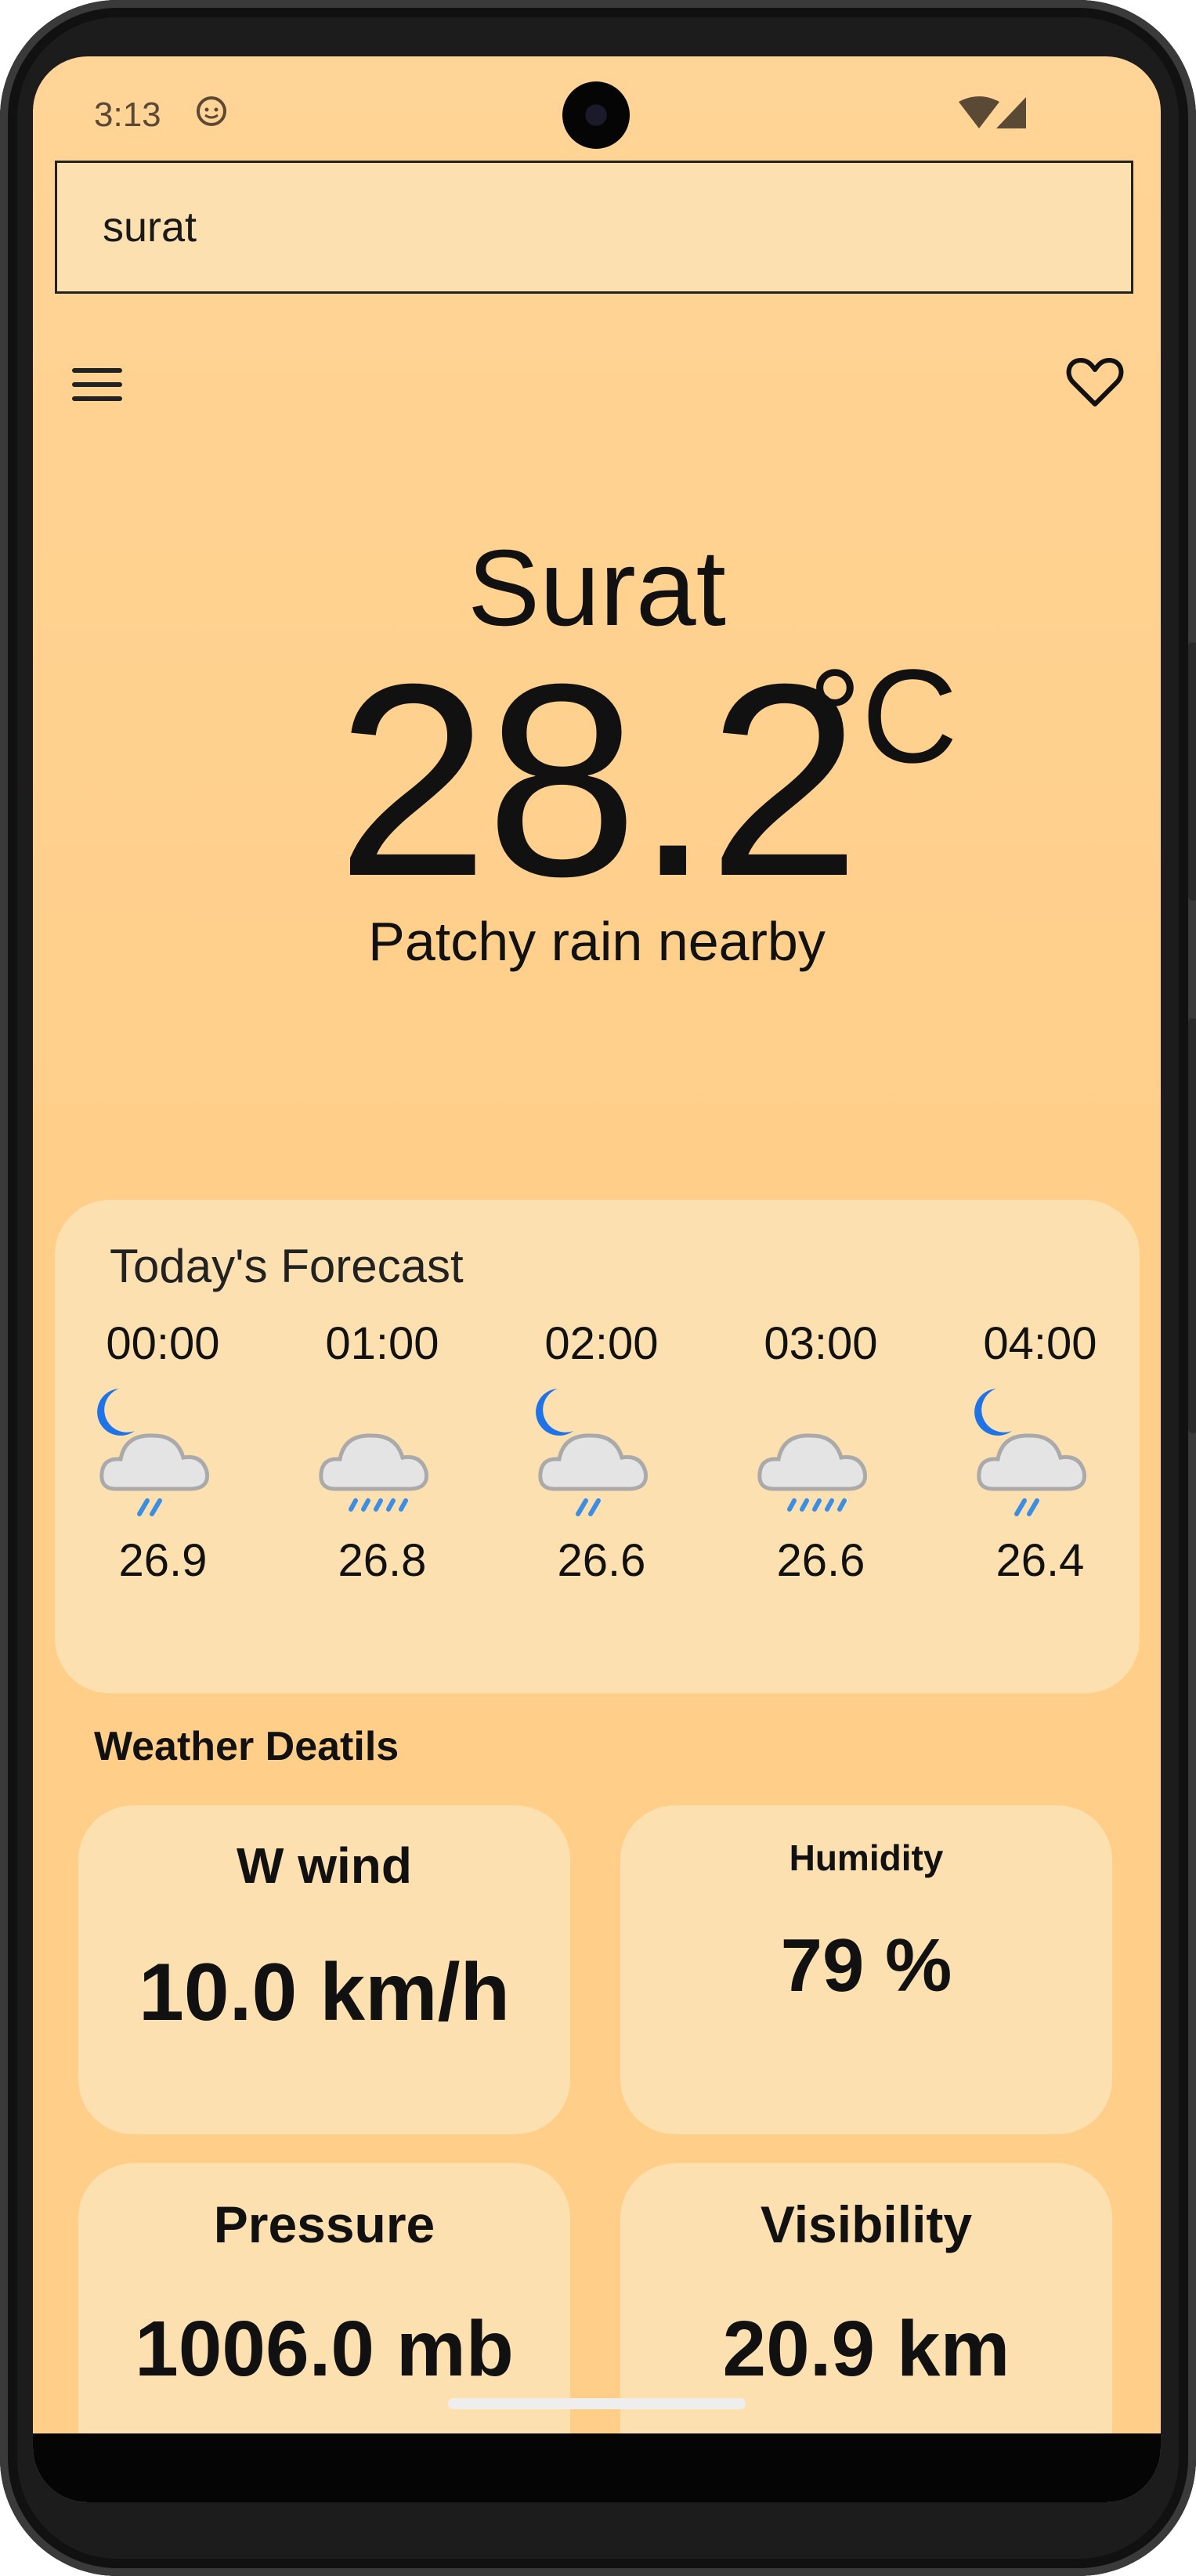 The width and height of the screenshot is (1196, 2576). What do you see at coordinates (597, 2467) in the screenshot?
I see `navigation-bar` at bounding box center [597, 2467].